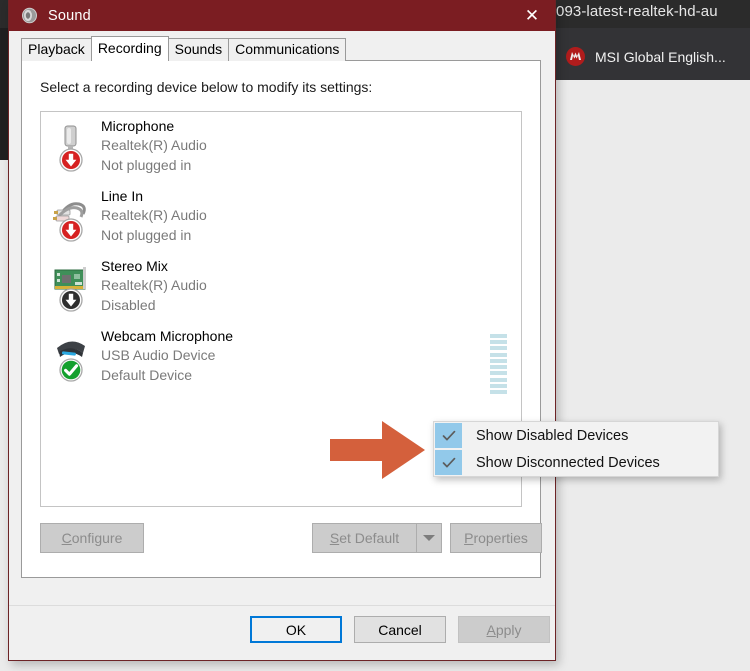 The width and height of the screenshot is (750, 671). I want to click on close-icon: ✕, so click(532, 15).